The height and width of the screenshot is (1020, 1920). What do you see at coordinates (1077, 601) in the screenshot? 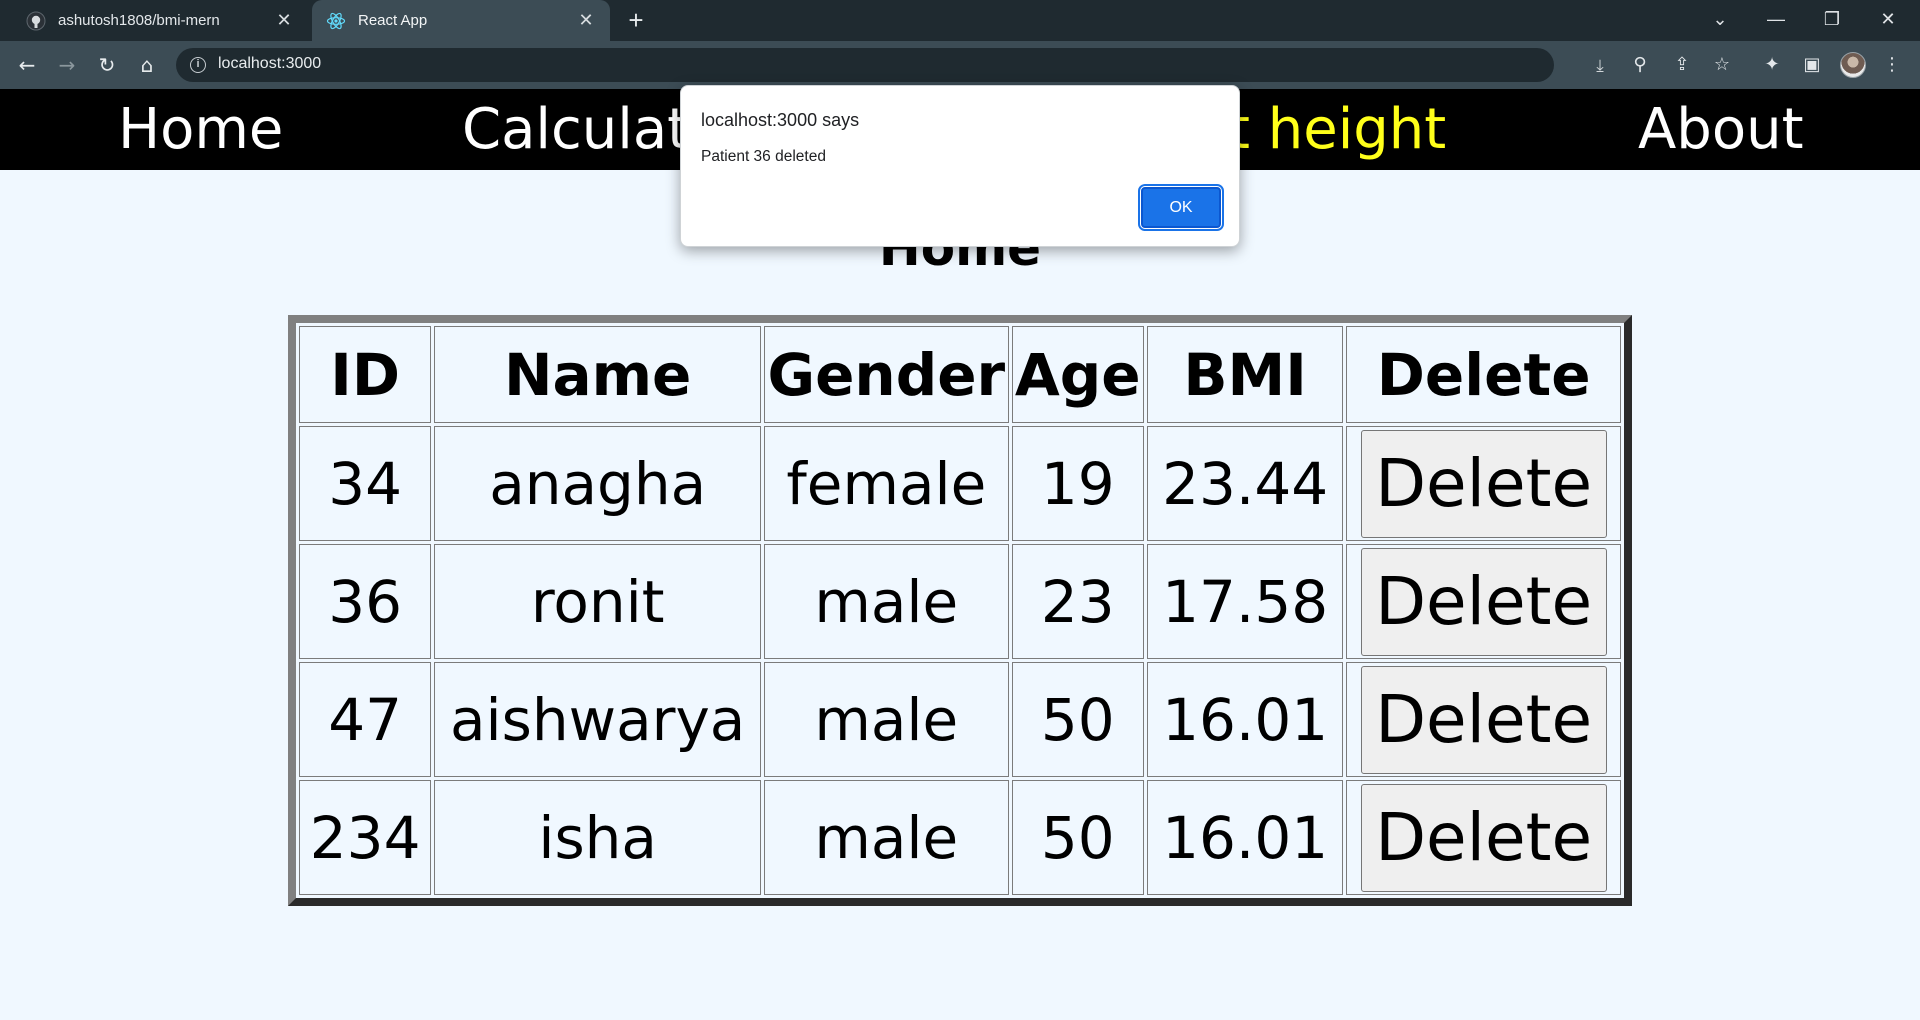
I see `cell-age: 23` at bounding box center [1077, 601].